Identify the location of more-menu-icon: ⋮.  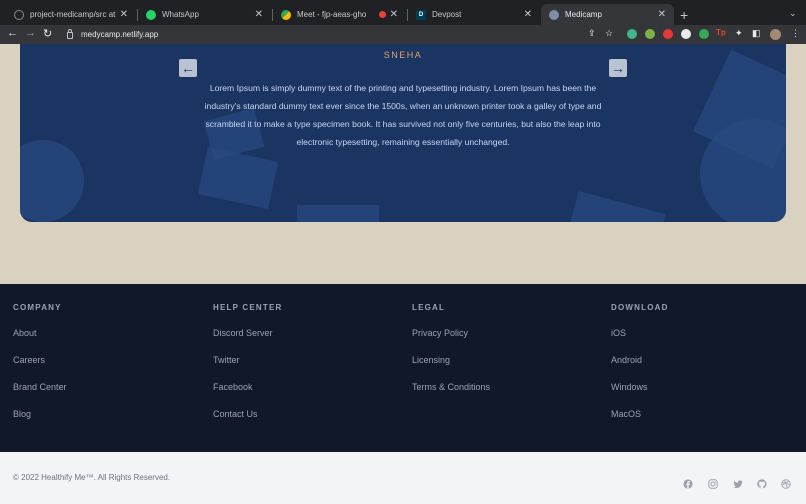
(795, 33).